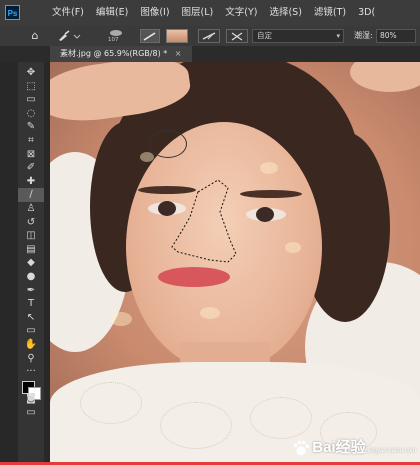 This screenshot has width=420, height=465. I want to click on brush-size-value: 107, so click(113, 40).